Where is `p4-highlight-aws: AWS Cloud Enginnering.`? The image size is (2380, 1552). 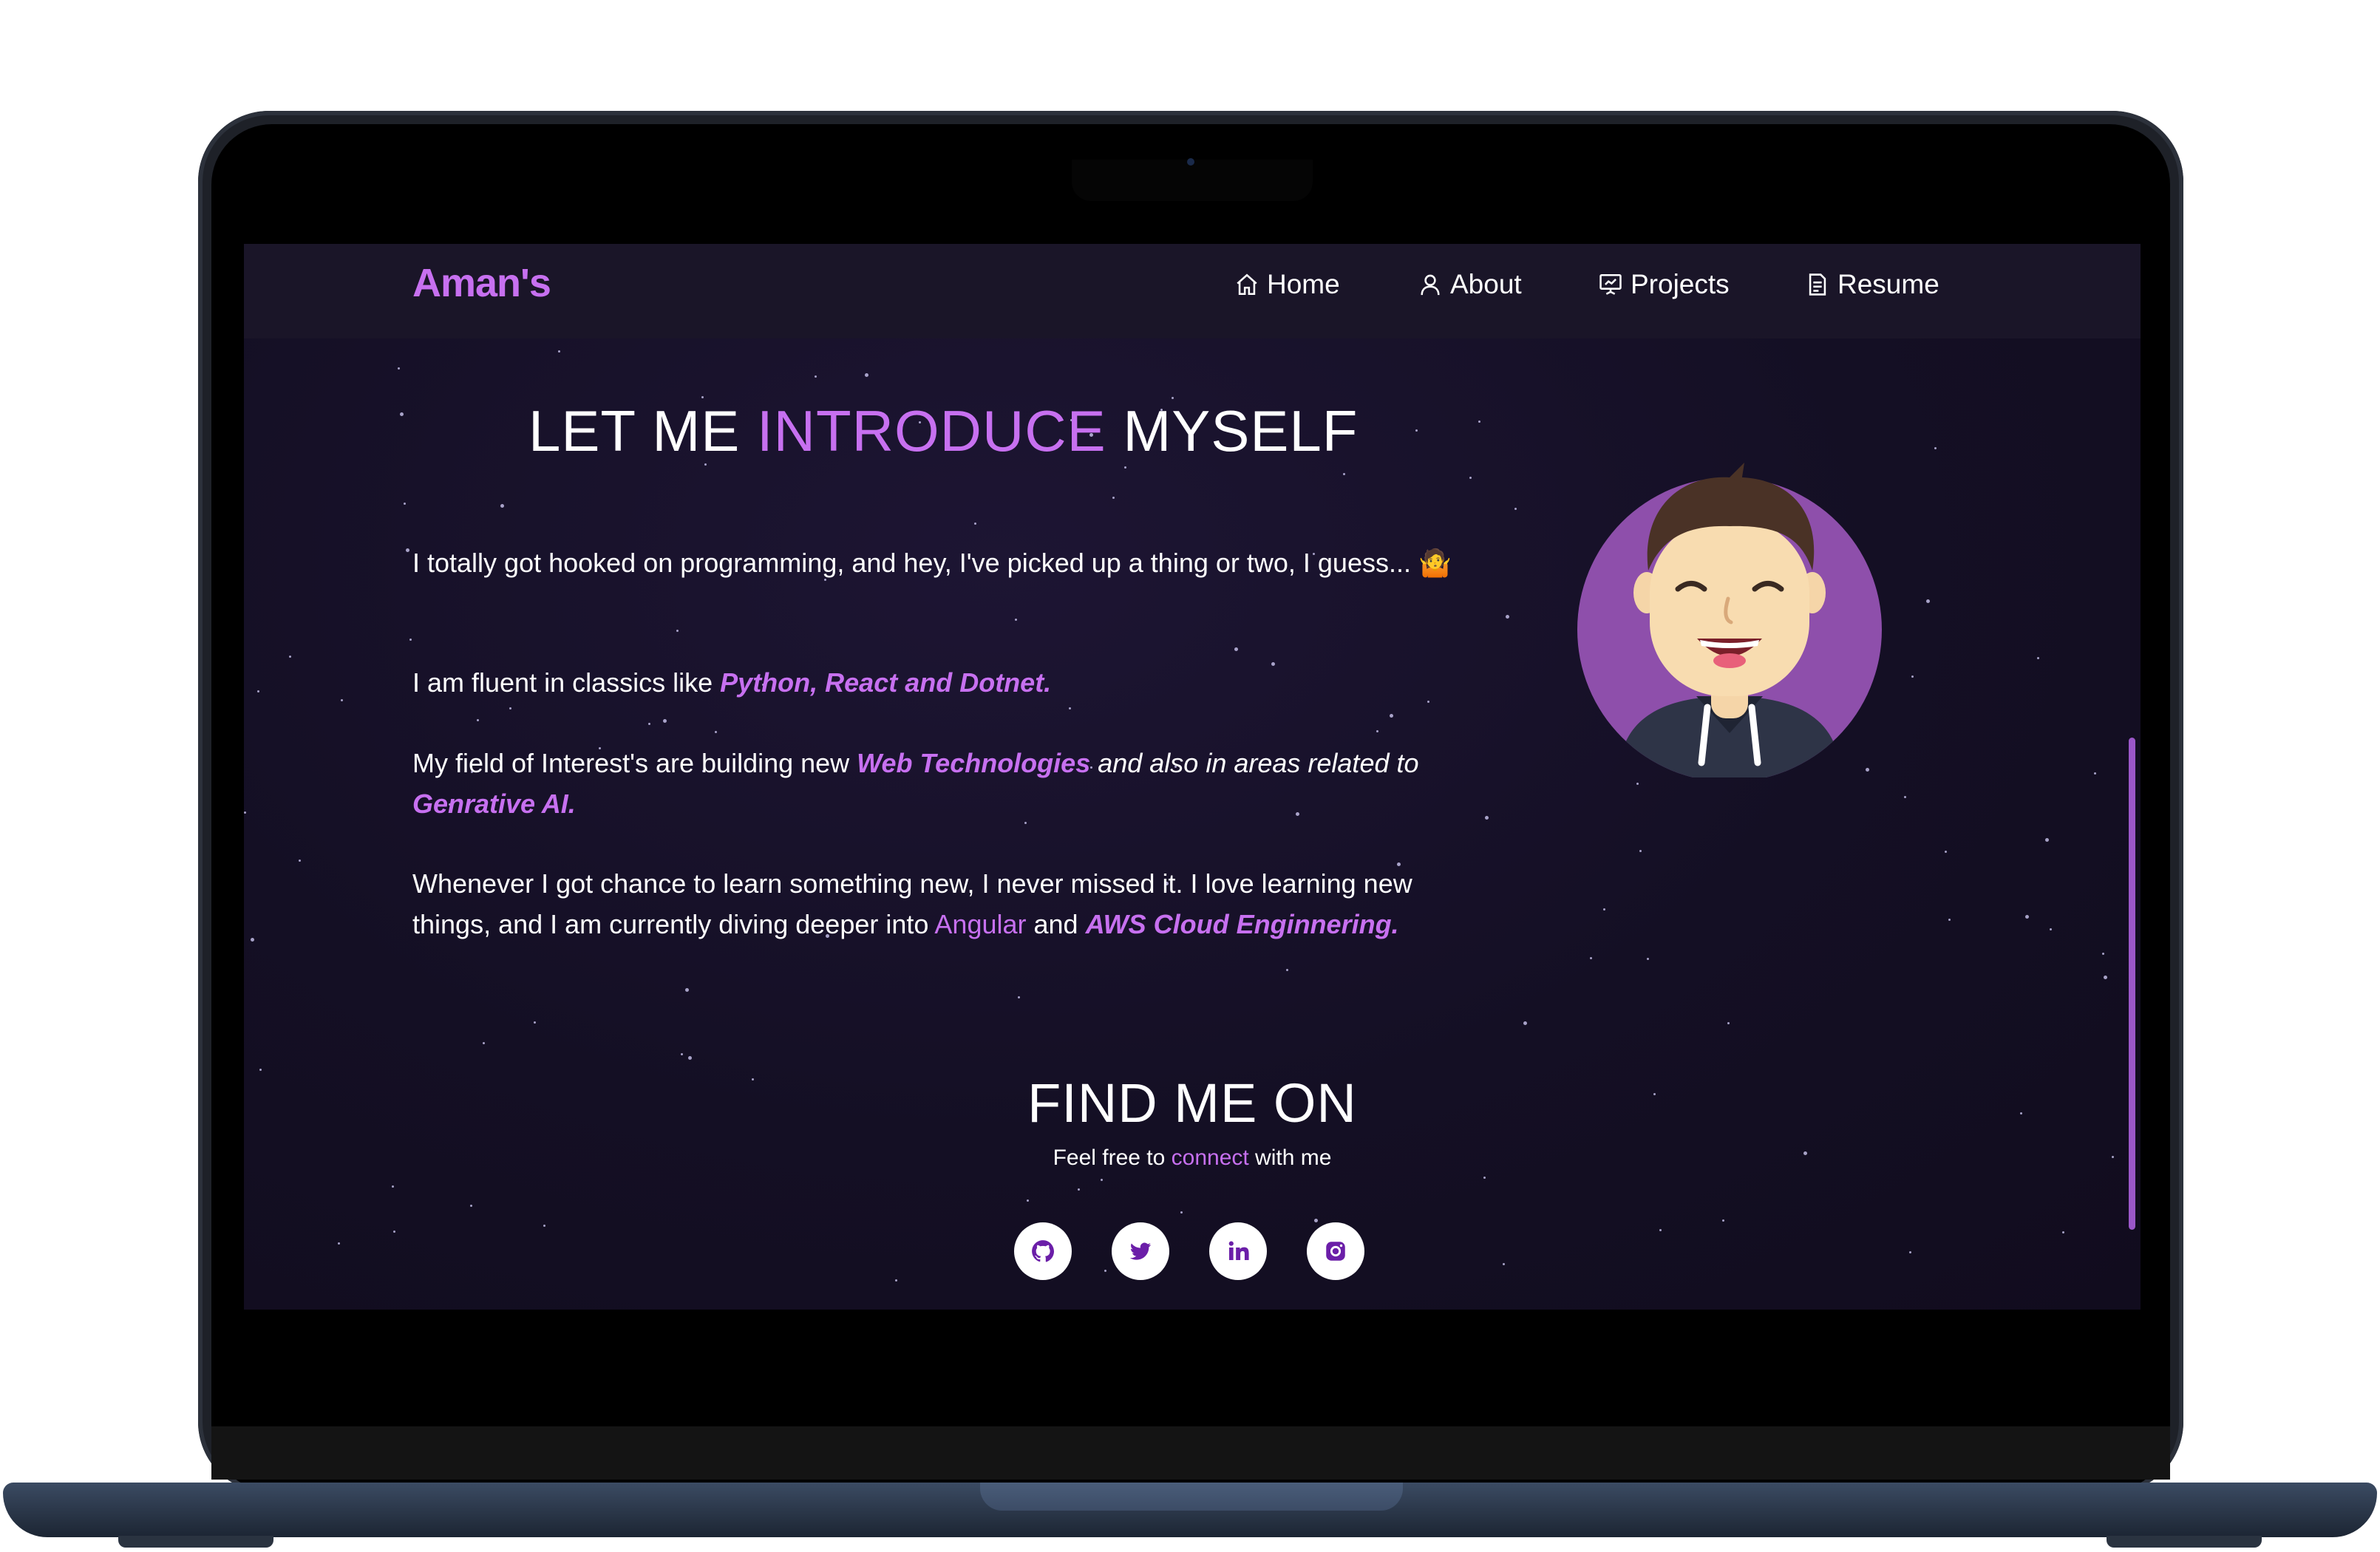
p4-highlight-aws: AWS Cloud Enginnering. is located at coordinates (1242, 924).